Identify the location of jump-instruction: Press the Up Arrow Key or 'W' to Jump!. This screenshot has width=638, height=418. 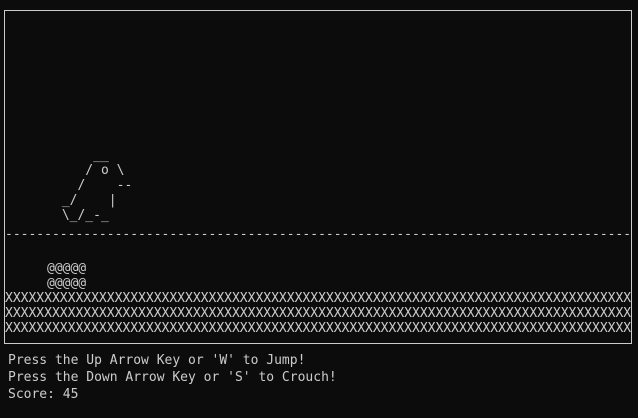
(157, 360).